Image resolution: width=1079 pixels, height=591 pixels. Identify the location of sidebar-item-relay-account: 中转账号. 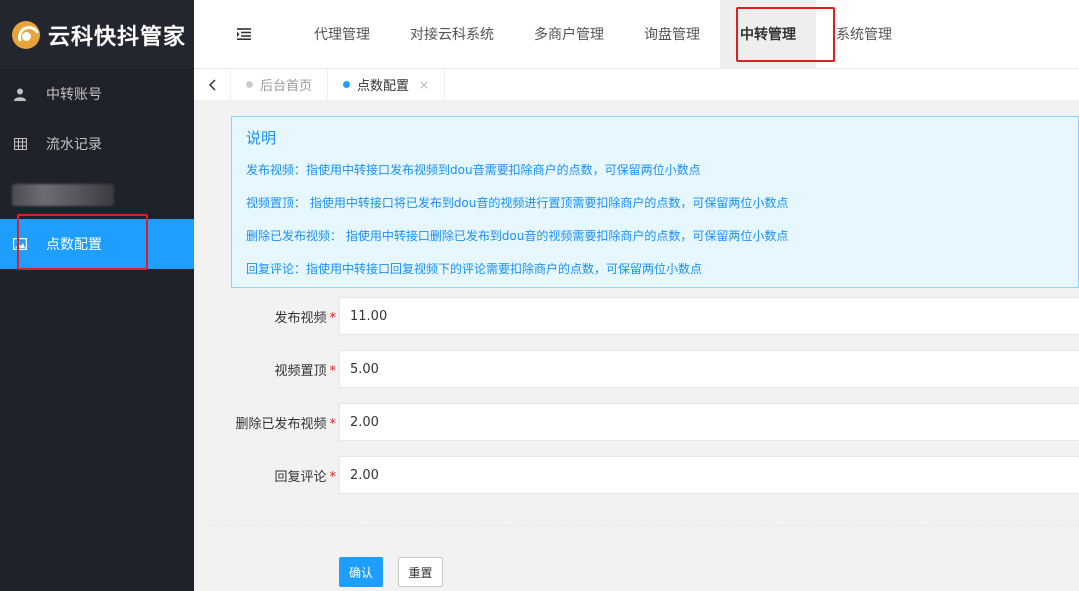
(97, 94).